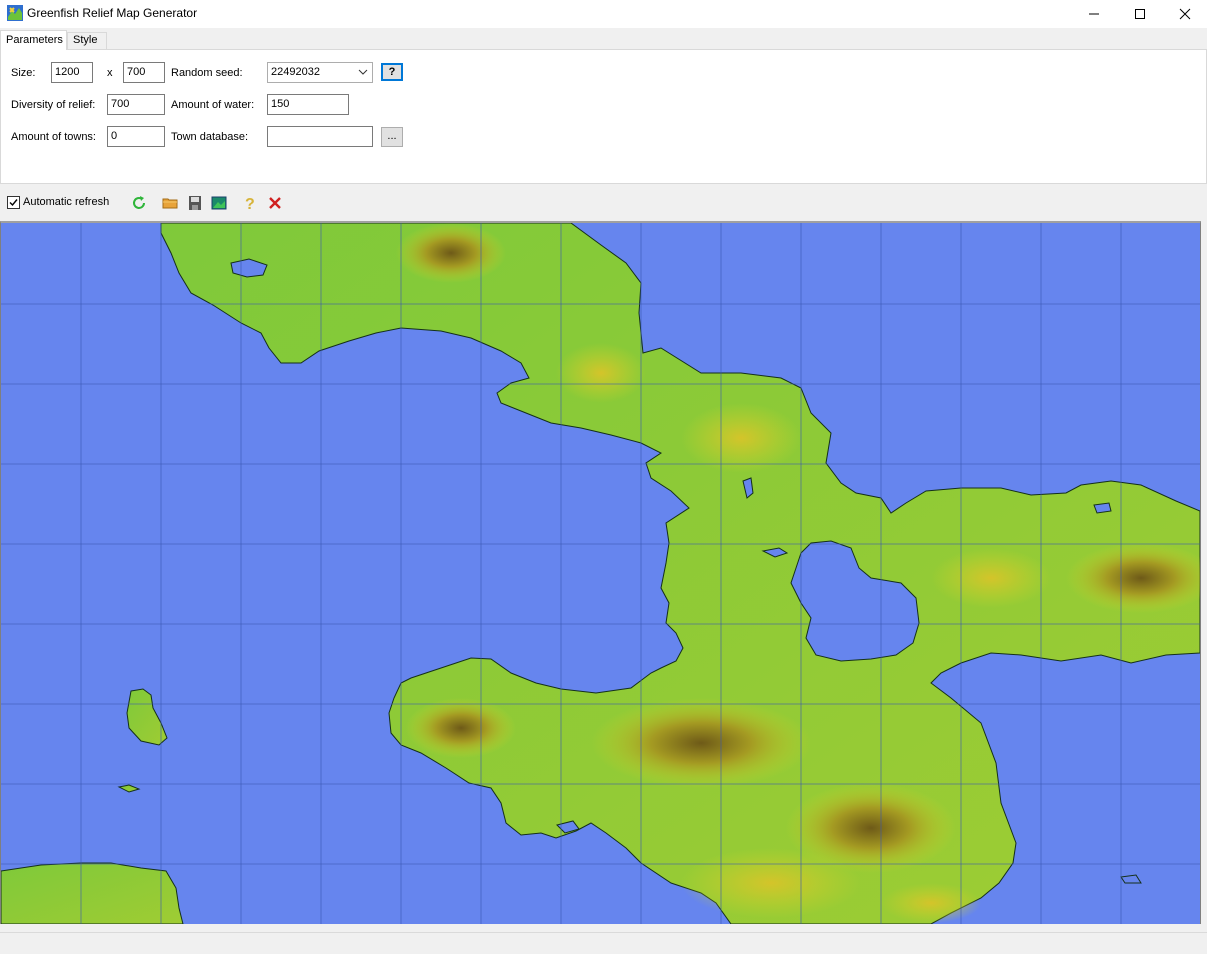  What do you see at coordinates (139, 203) in the screenshot?
I see `refresh-icon` at bounding box center [139, 203].